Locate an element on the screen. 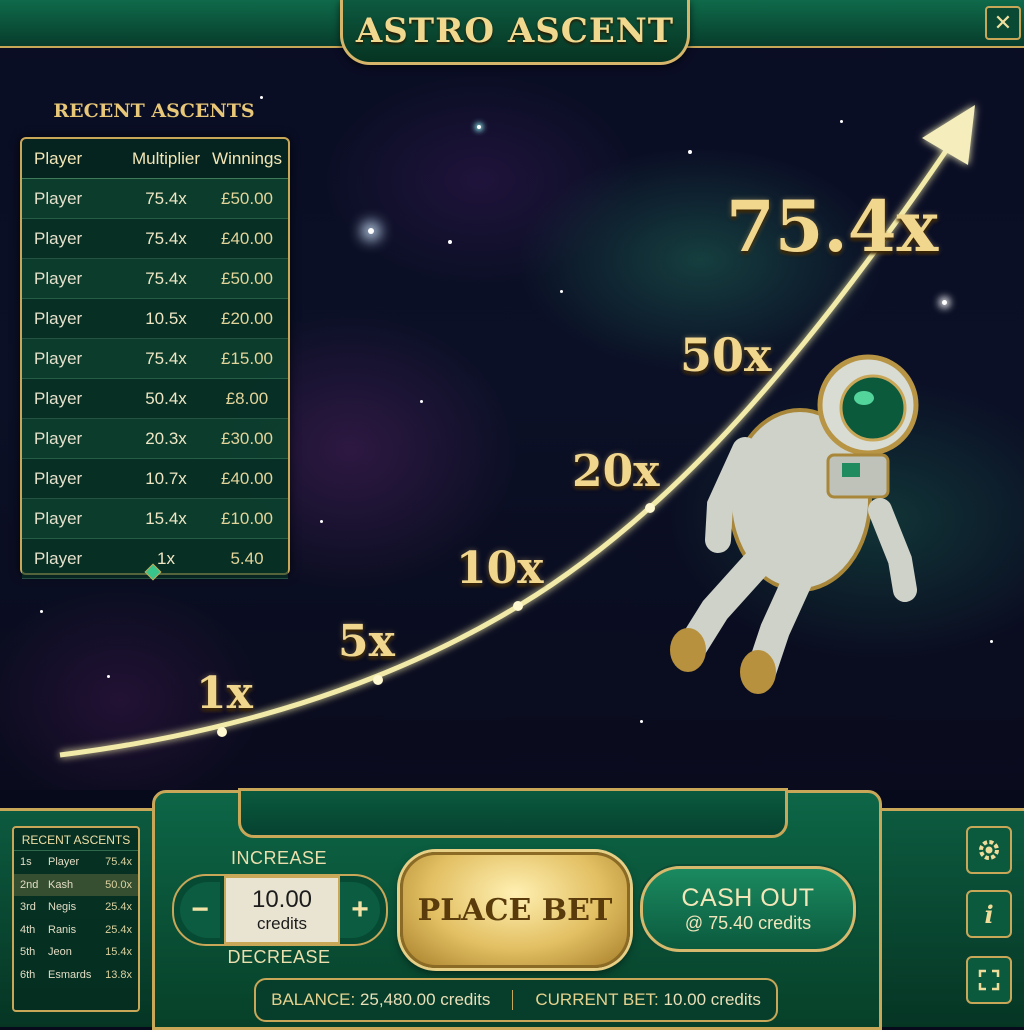 Image resolution: width=1024 pixels, height=1030 pixels. mult-cell: 75.4x is located at coordinates (118, 862).